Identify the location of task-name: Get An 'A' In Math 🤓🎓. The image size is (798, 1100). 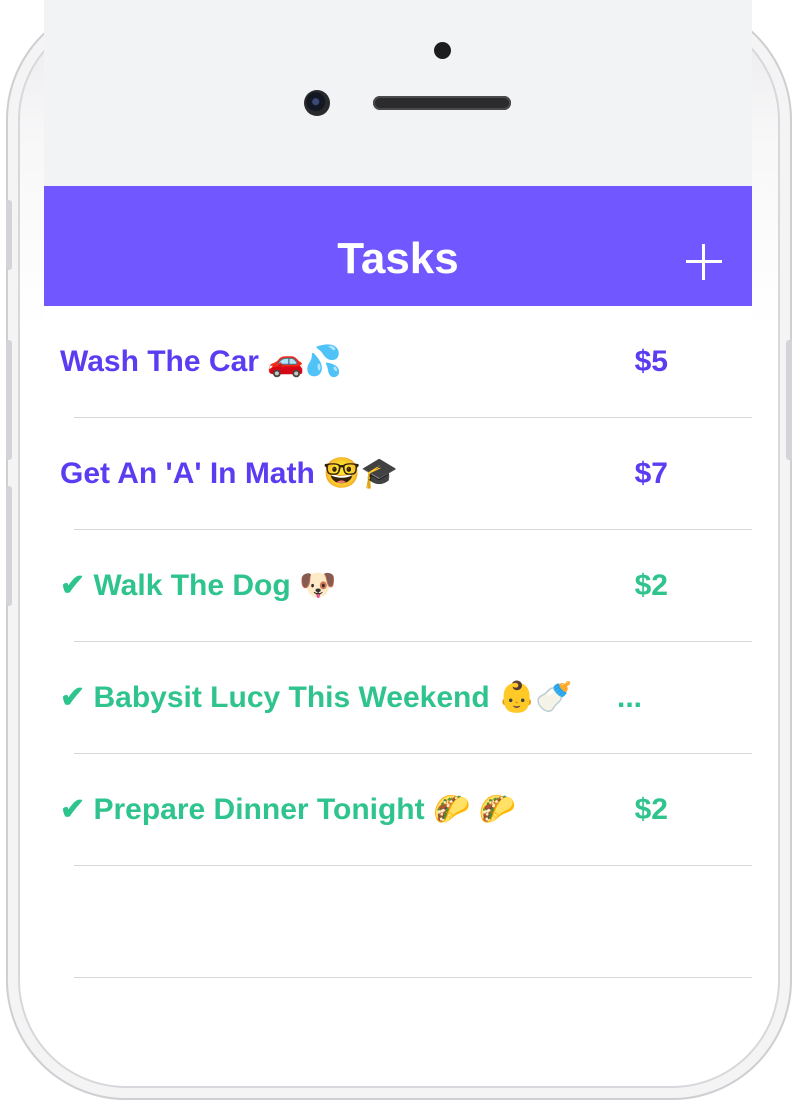
(229, 473).